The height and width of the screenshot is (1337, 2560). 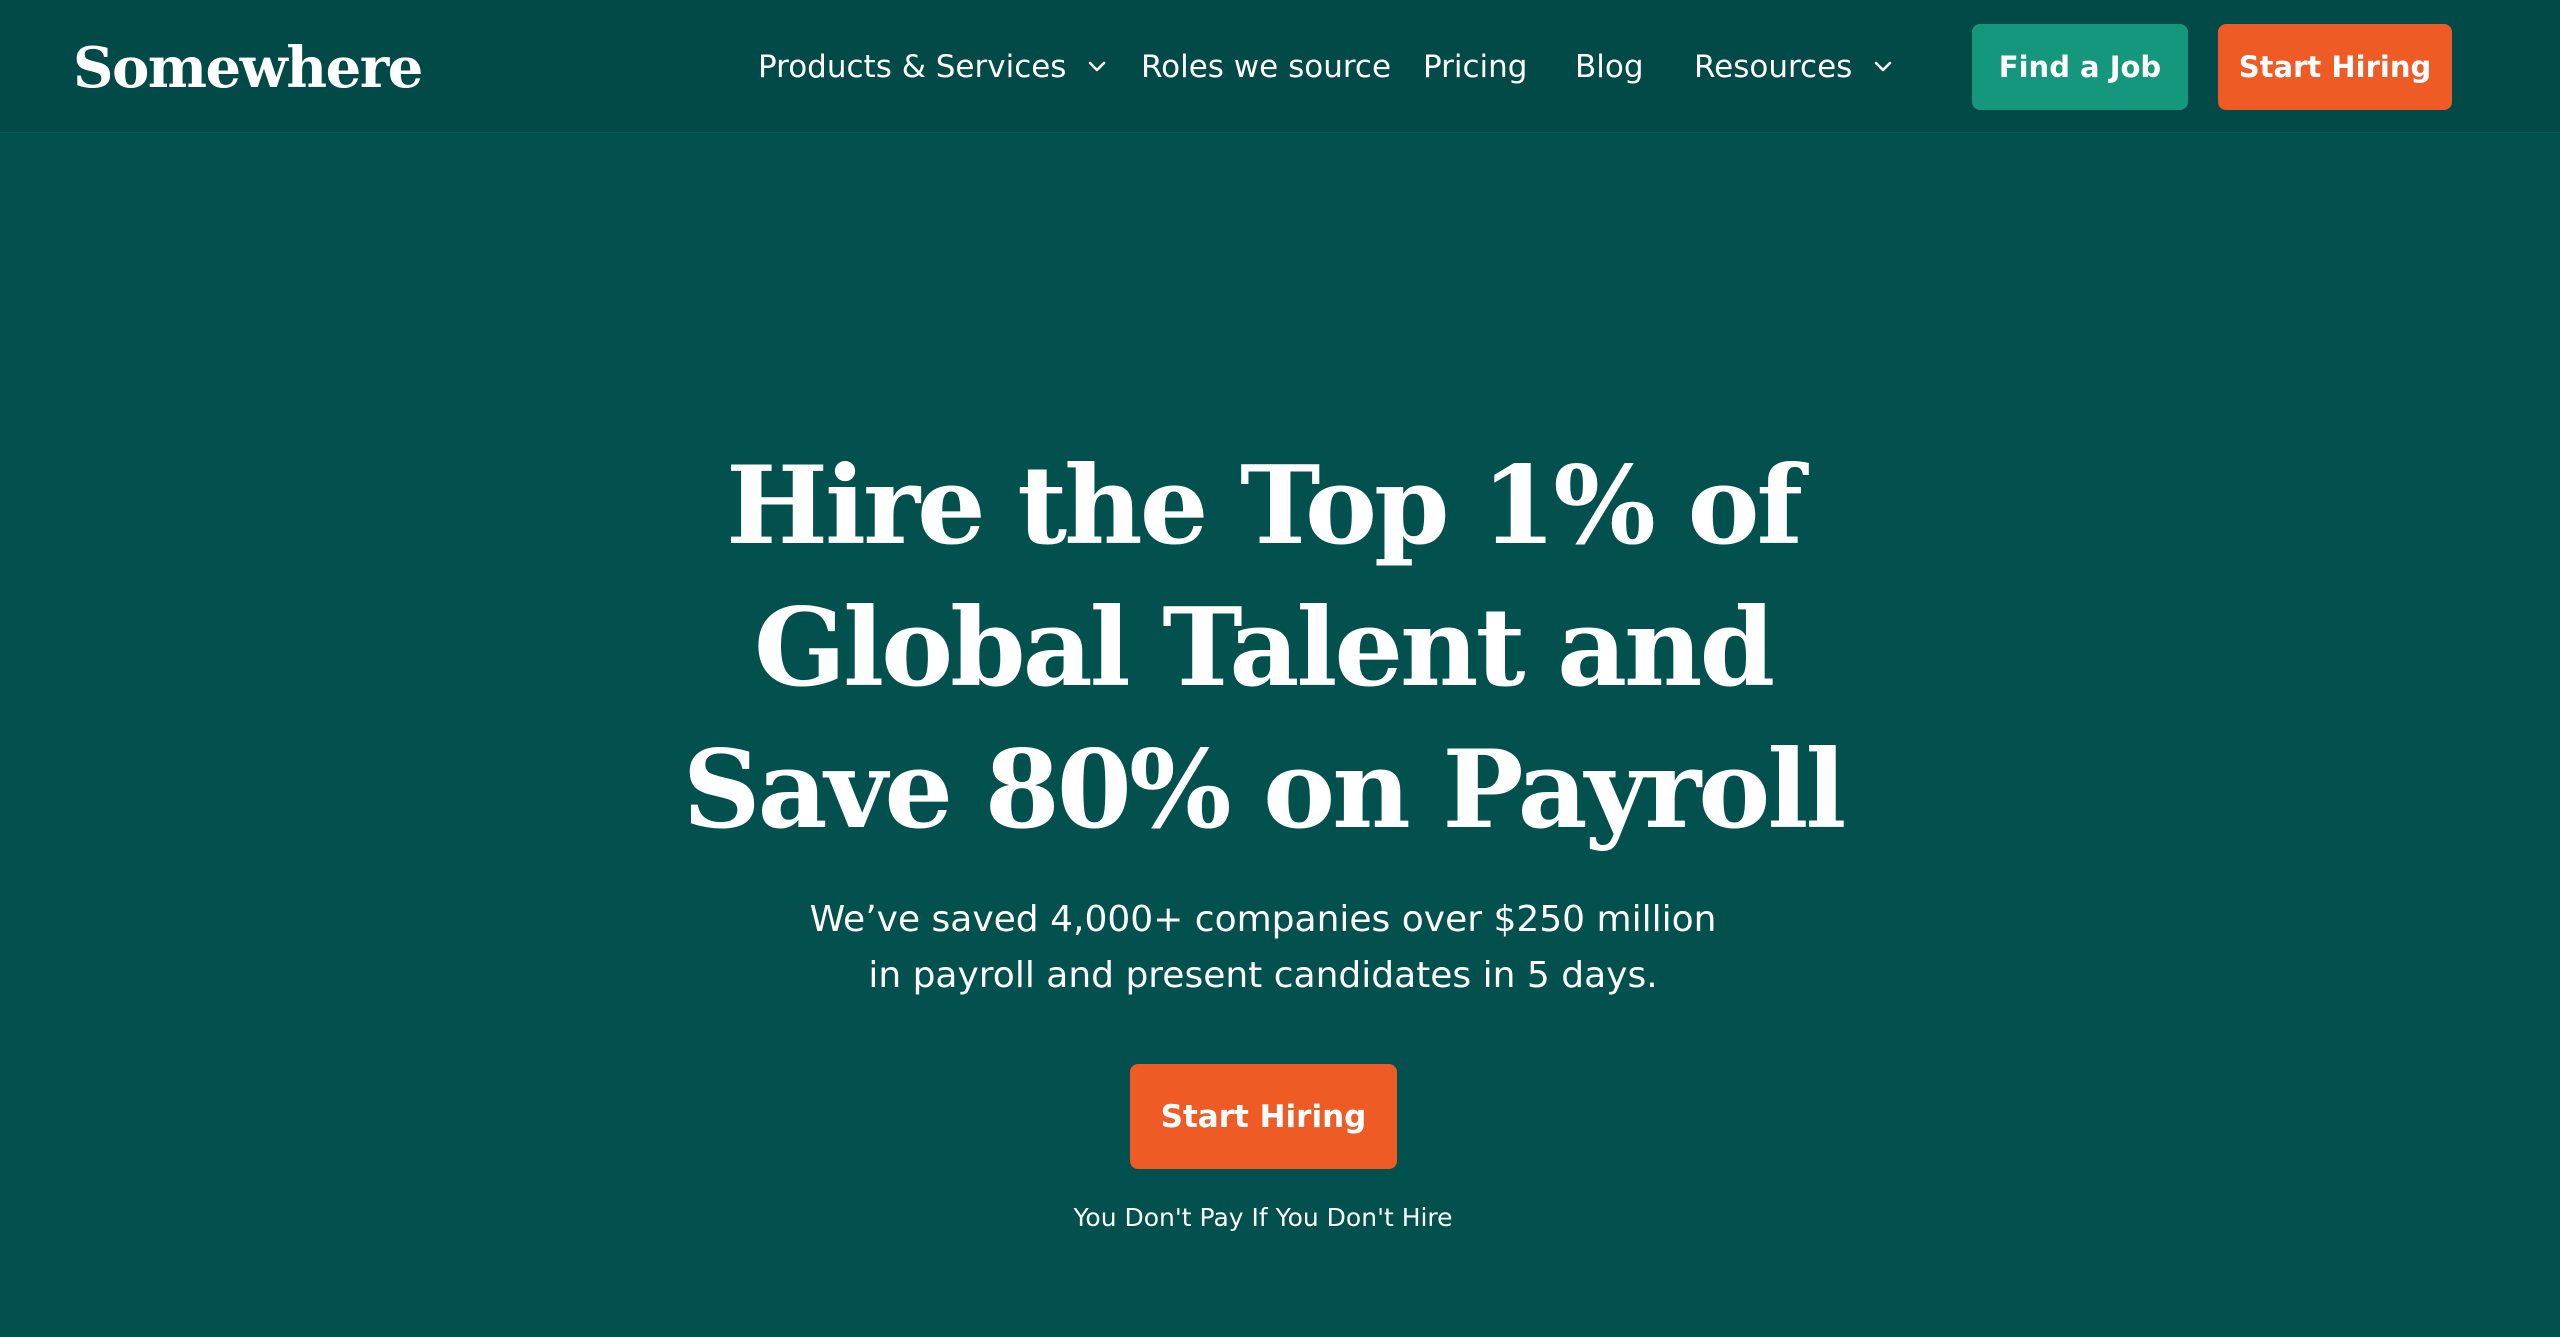 What do you see at coordinates (1263, 1116) in the screenshot?
I see `start-hiring-hero-button: Start Hiring` at bounding box center [1263, 1116].